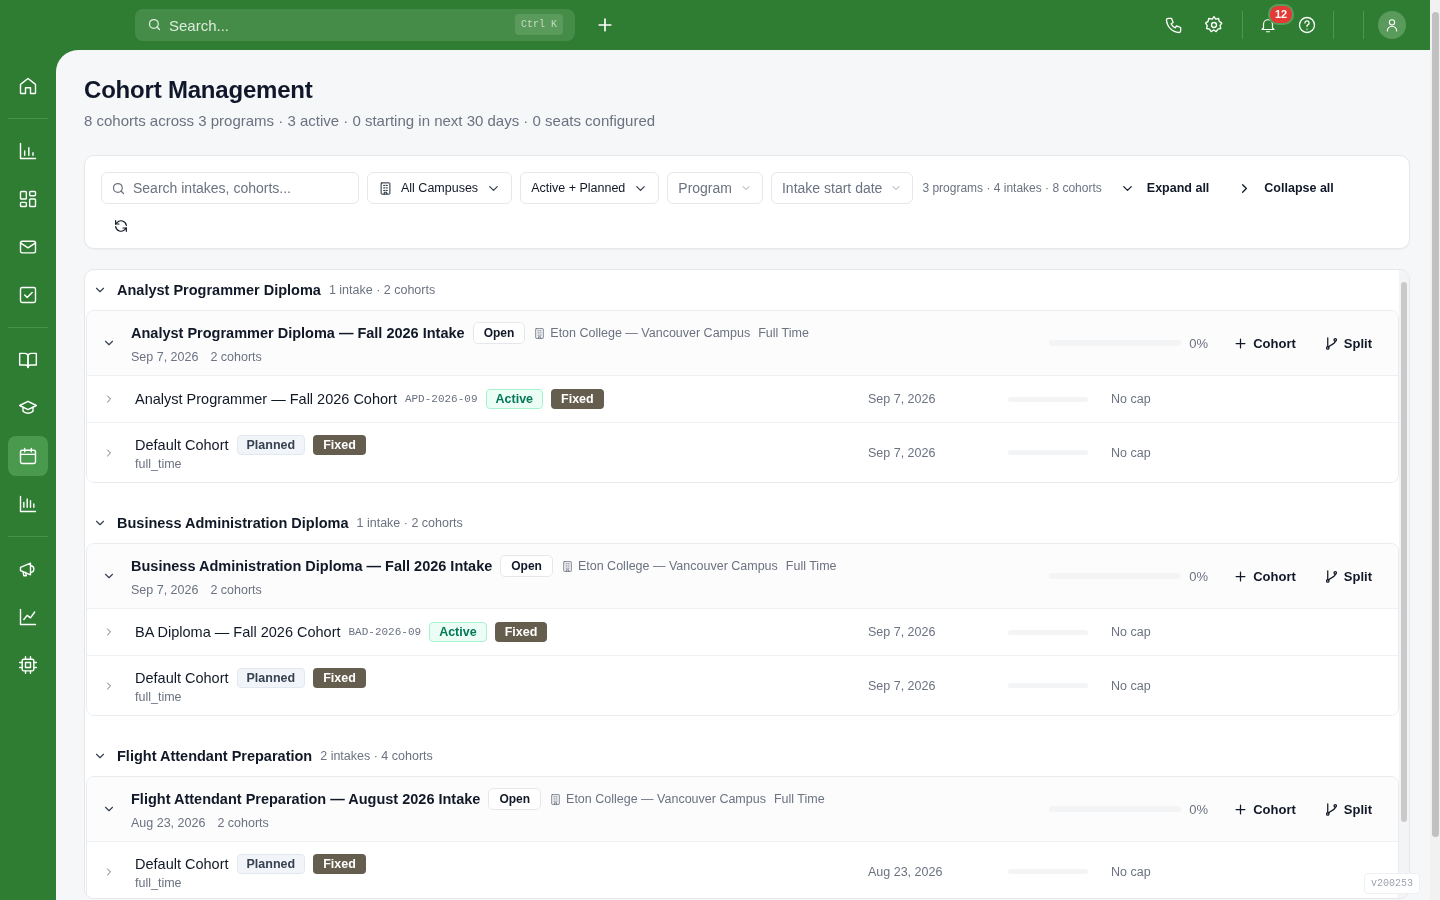 Image resolution: width=1440 pixels, height=900 pixels. What do you see at coordinates (215, 756) in the screenshot?
I see `program-name: Flight Attendant Preparation` at bounding box center [215, 756].